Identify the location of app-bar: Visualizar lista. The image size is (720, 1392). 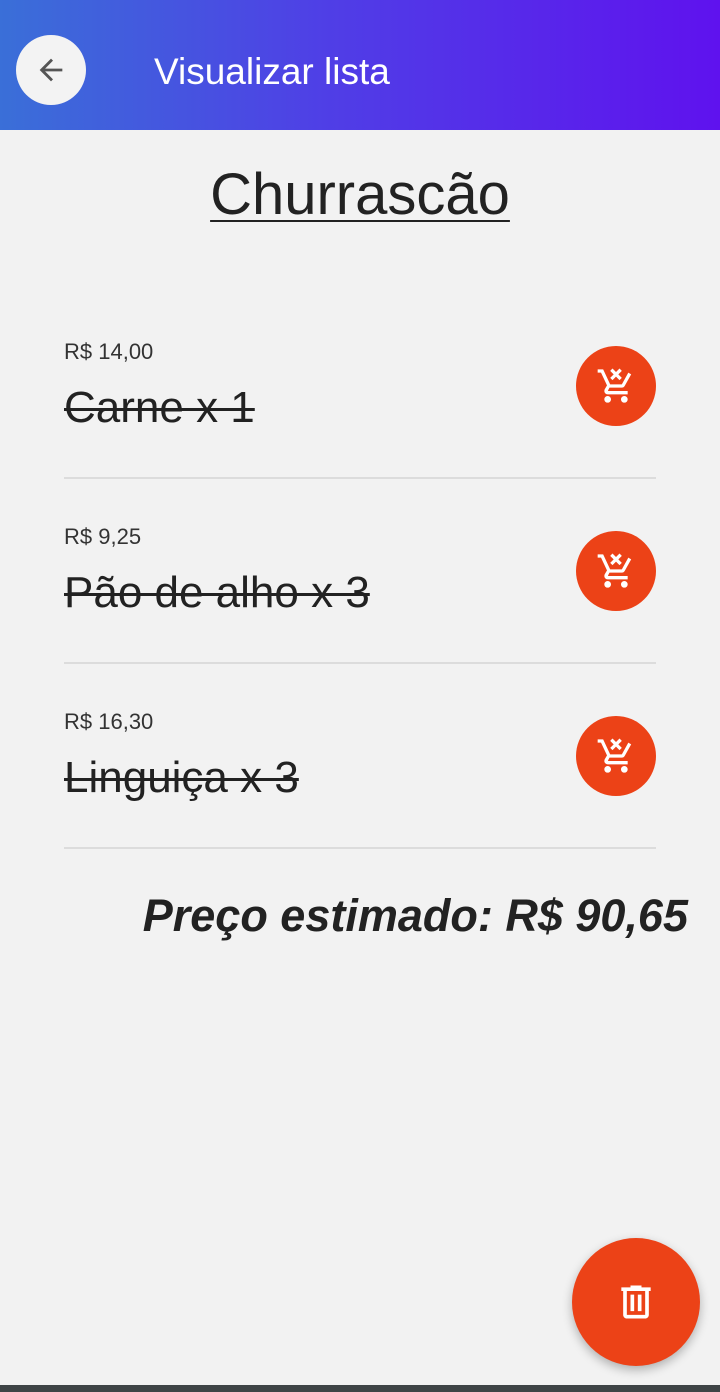
(360, 65).